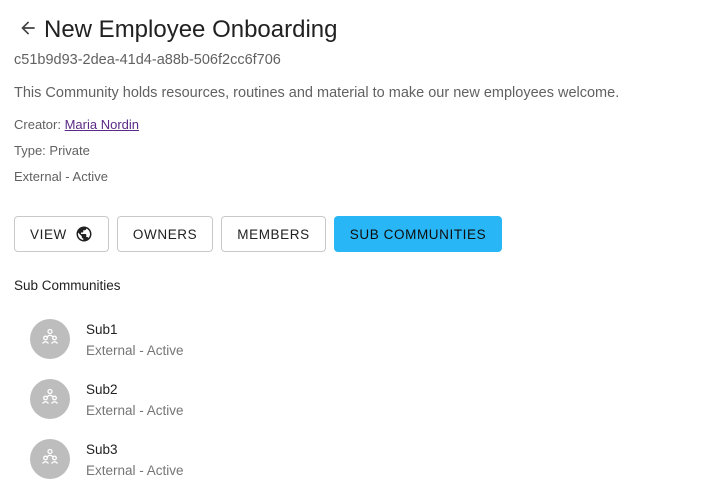 This screenshot has width=725, height=500. Describe the element at coordinates (135, 399) in the screenshot. I see `sub-text: Sub2 External - Active` at that location.